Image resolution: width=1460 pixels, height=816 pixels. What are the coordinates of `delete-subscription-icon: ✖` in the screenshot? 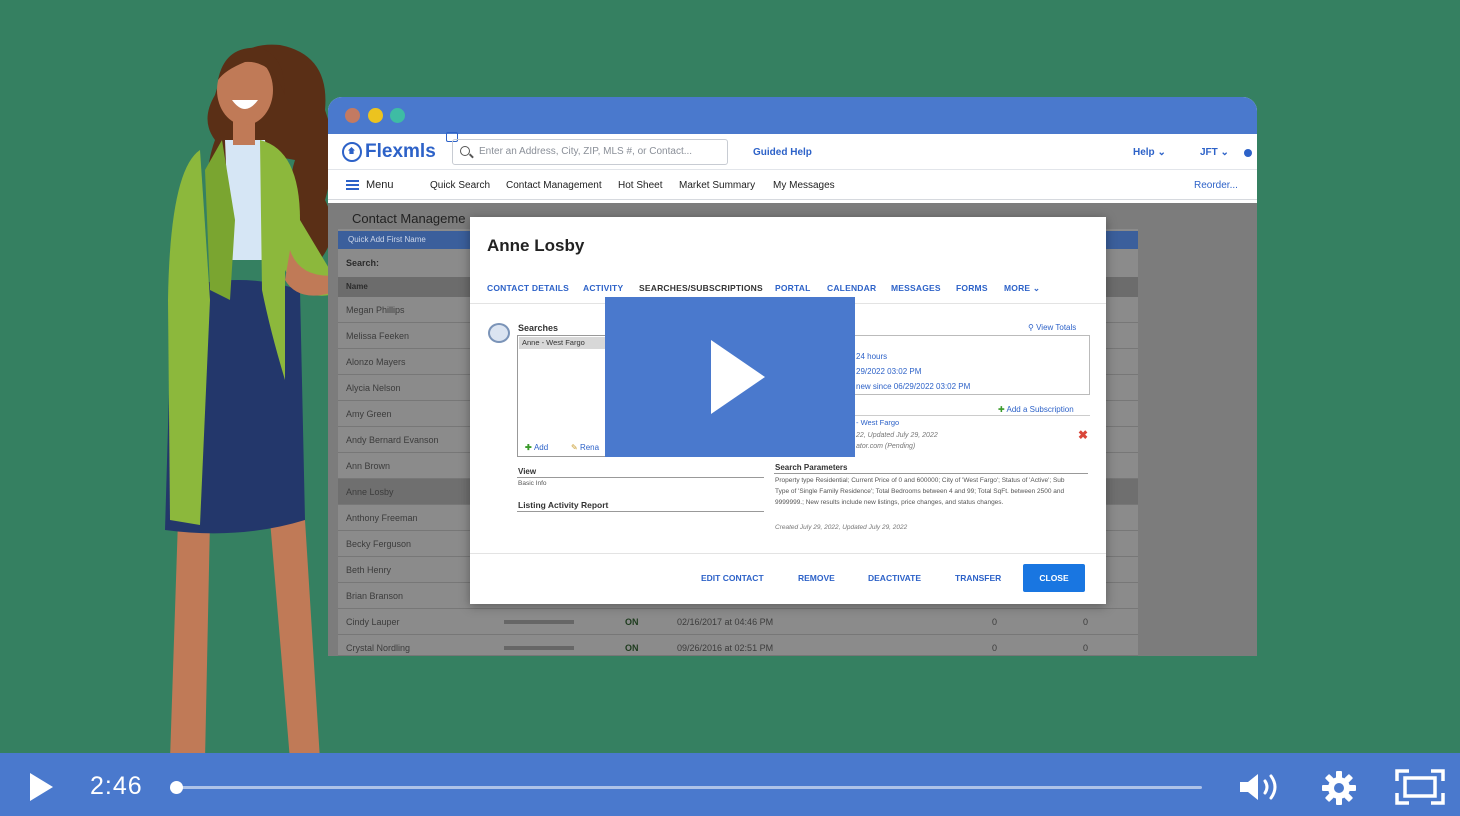 It's located at (1083, 435).